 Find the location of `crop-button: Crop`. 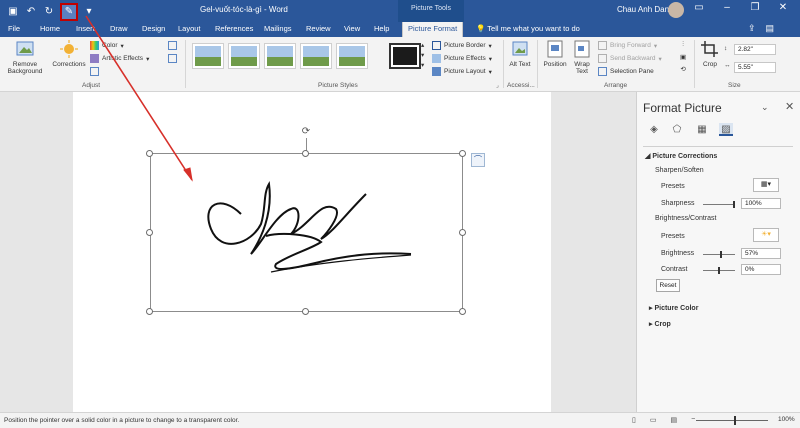

crop-button: Crop is located at coordinates (710, 54).